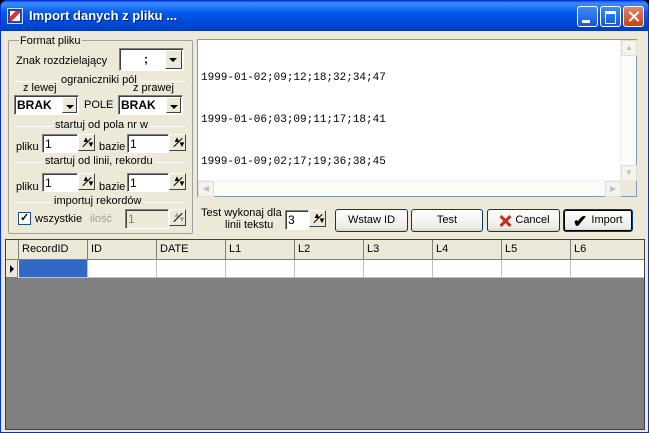 Image resolution: width=649 pixels, height=433 pixels. What do you see at coordinates (148, 143) in the screenshot?
I see `start-field-base-input: 1` at bounding box center [148, 143].